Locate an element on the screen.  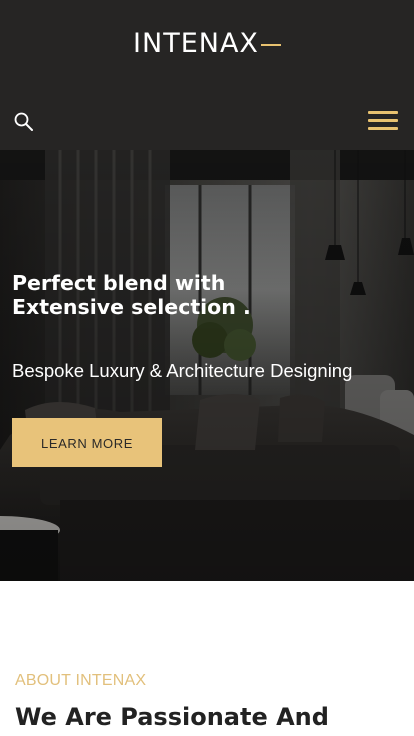
hamburger-menu-button is located at coordinates (384, 120).